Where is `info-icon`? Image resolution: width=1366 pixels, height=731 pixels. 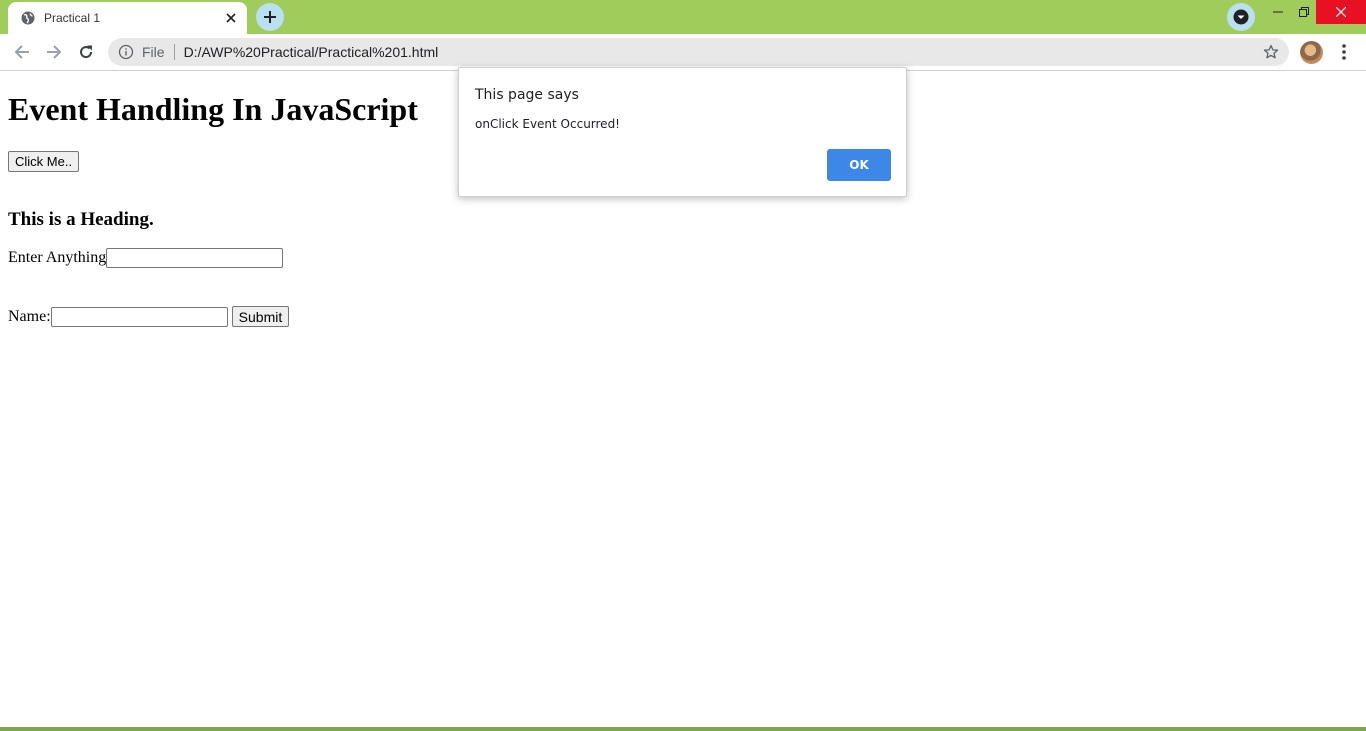
info-icon is located at coordinates (126, 52).